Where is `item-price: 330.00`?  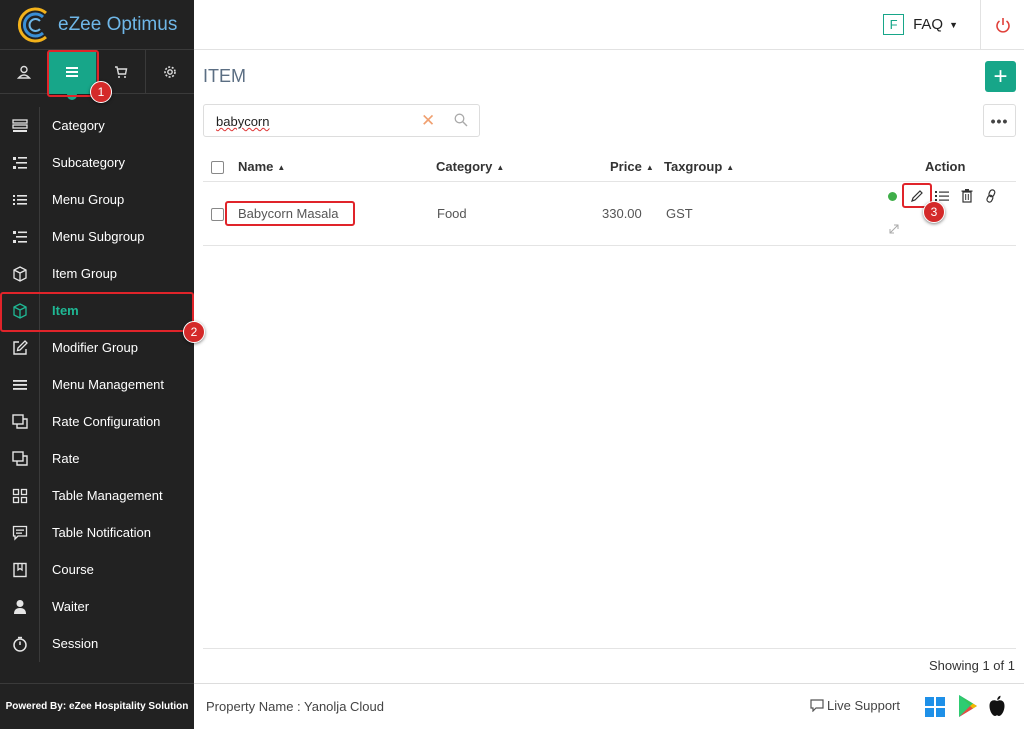 item-price: 330.00 is located at coordinates (622, 213).